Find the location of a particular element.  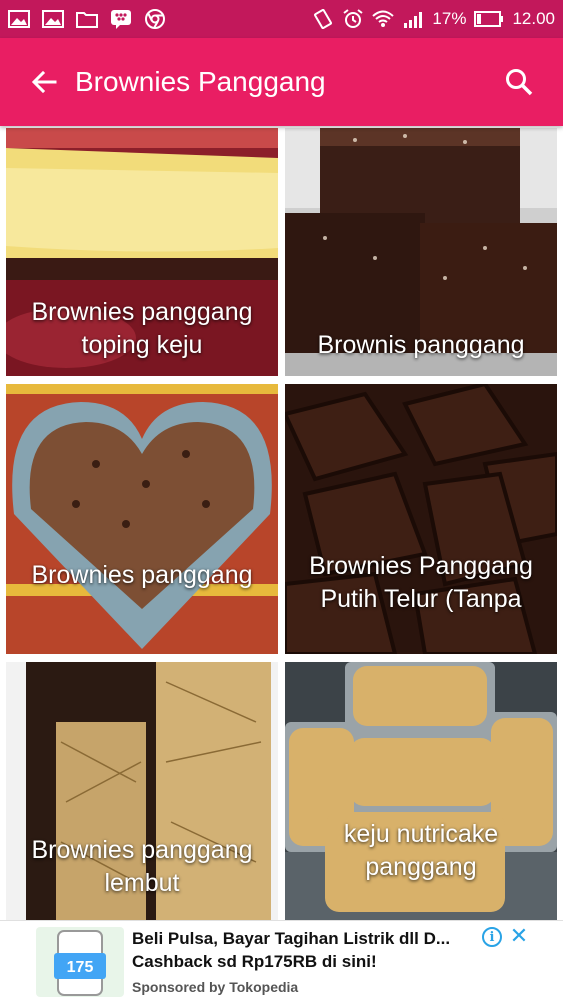

ad-image-art: 175 is located at coordinates (80, 962).